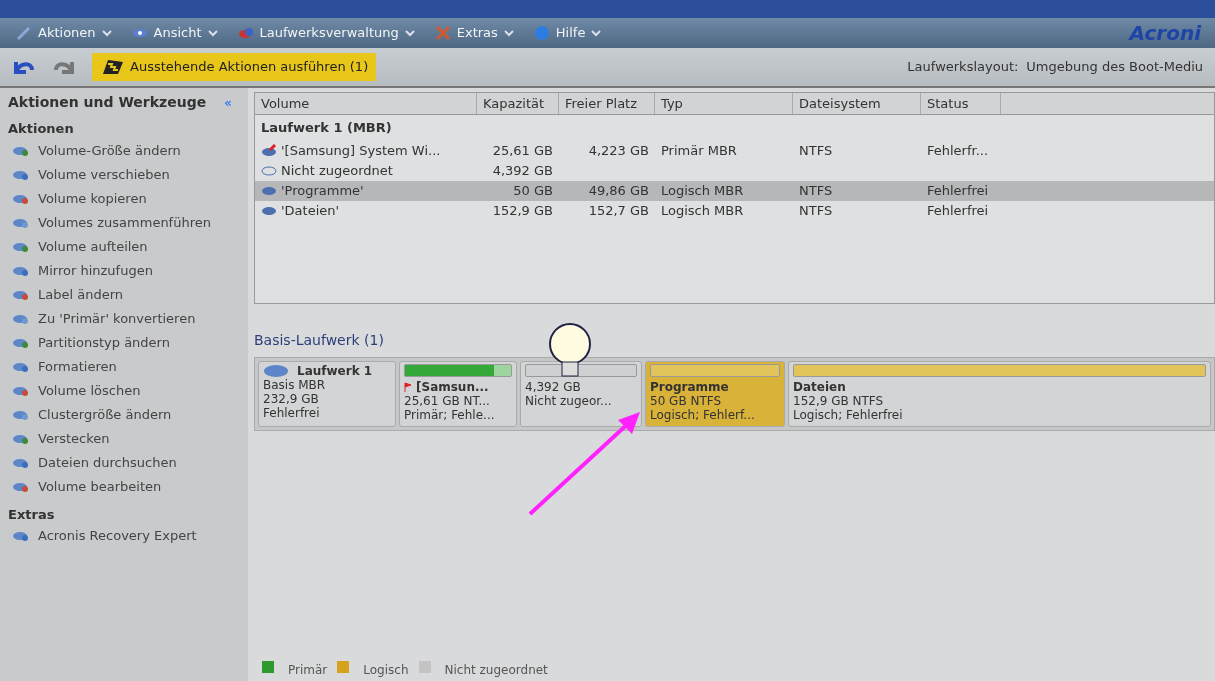 This screenshot has width=1215, height=681. What do you see at coordinates (999, 394) in the screenshot?
I see `partition-block: Dateien 152,9 GB NTFS Logisch; Fehlerfrei` at bounding box center [999, 394].